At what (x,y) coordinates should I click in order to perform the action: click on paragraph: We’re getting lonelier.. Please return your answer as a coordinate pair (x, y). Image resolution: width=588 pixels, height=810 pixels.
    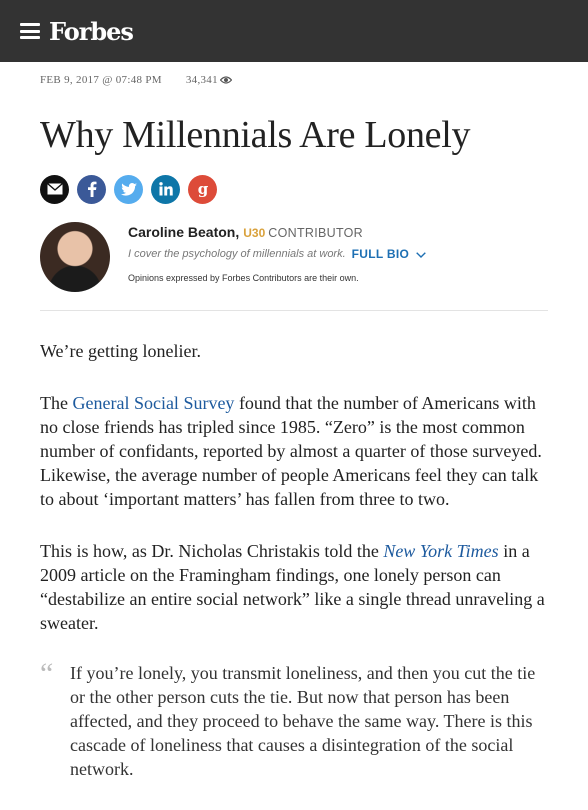
    Looking at the image, I should click on (120, 350).